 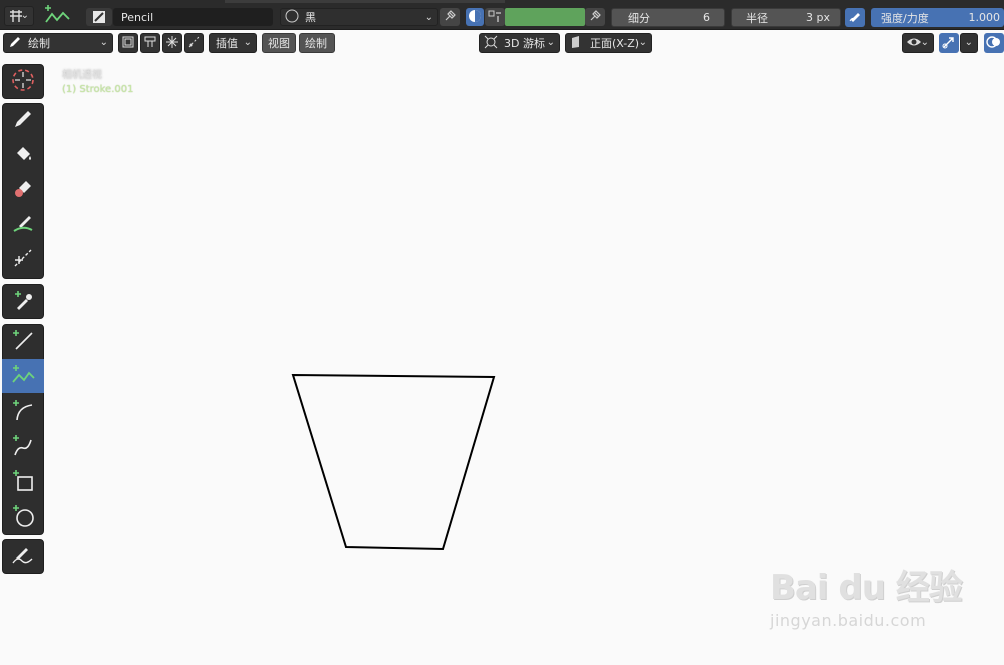 I want to click on watermark-logo: Bai du 经验, so click(x=866, y=584).